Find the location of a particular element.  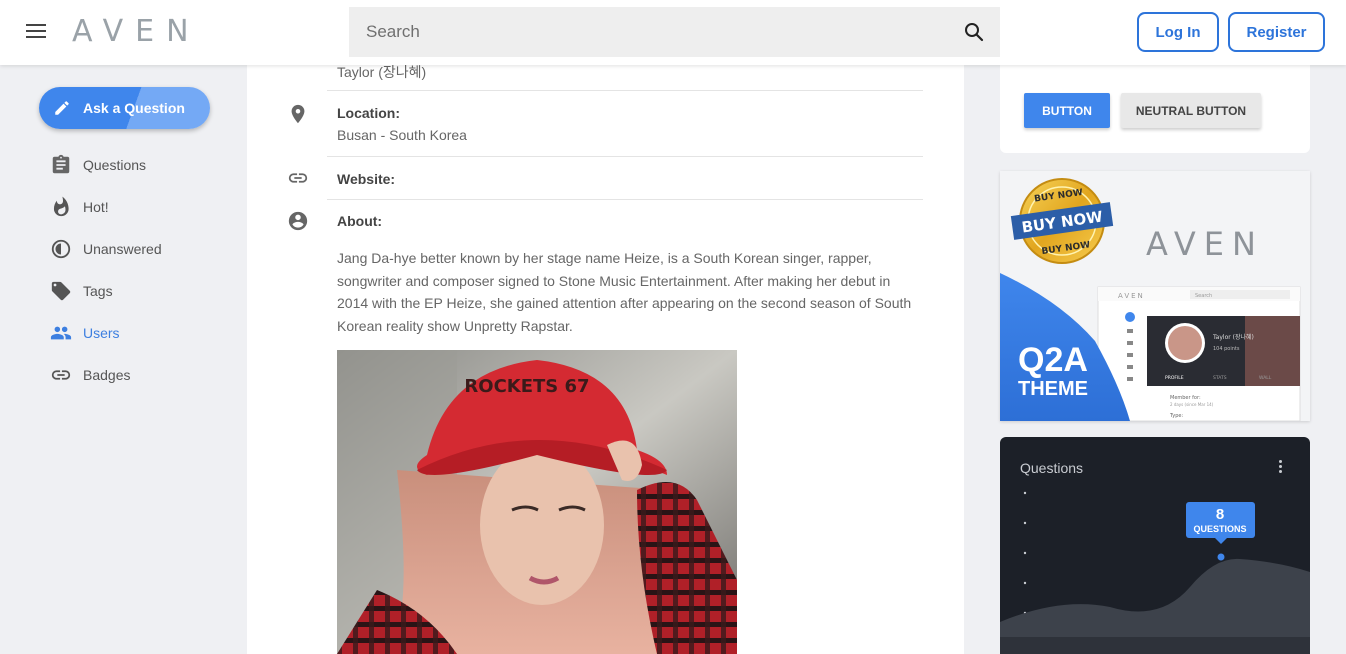

mini-member-for: Member for: is located at coordinates (1185, 398).